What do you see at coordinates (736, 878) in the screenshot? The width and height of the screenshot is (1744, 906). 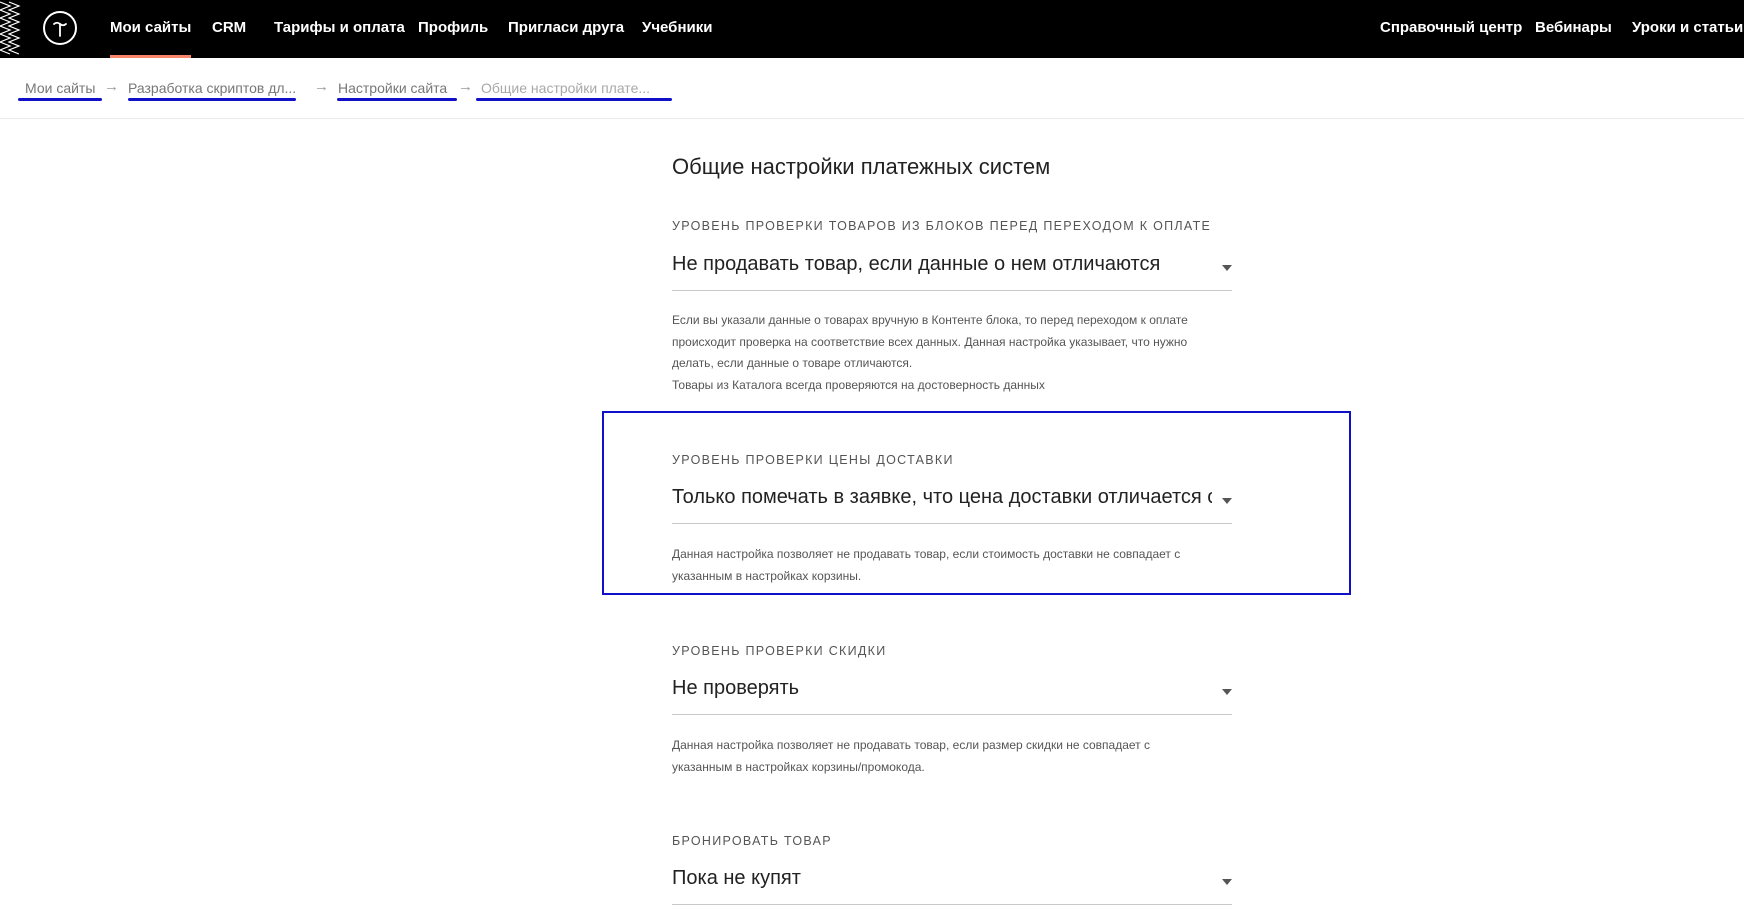 I see `select-value: Пока не купят` at bounding box center [736, 878].